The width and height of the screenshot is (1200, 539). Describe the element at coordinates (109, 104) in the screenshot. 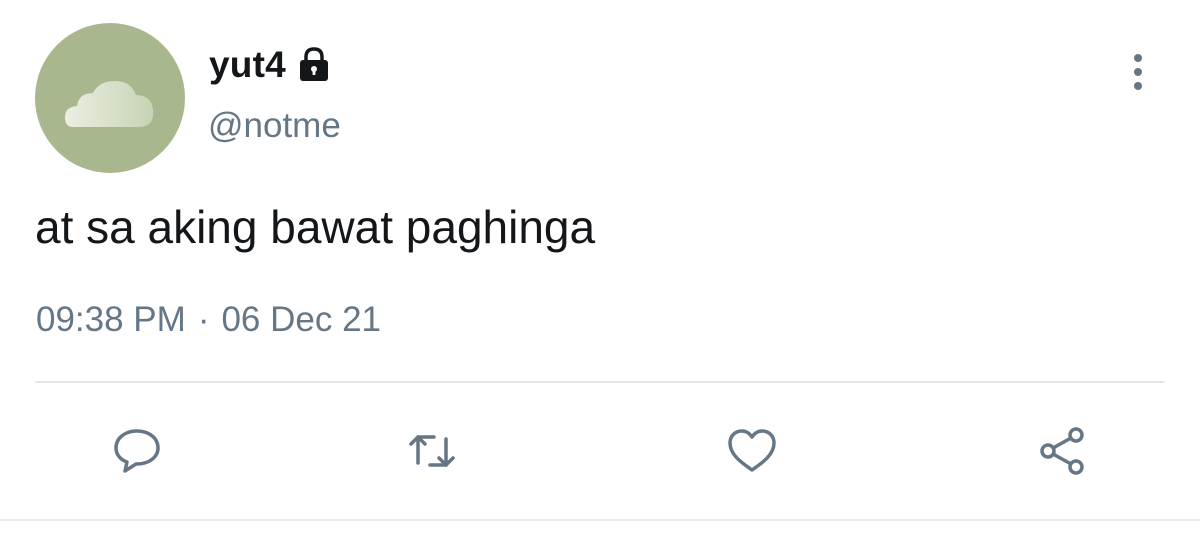

I see `cloud-icon` at that location.